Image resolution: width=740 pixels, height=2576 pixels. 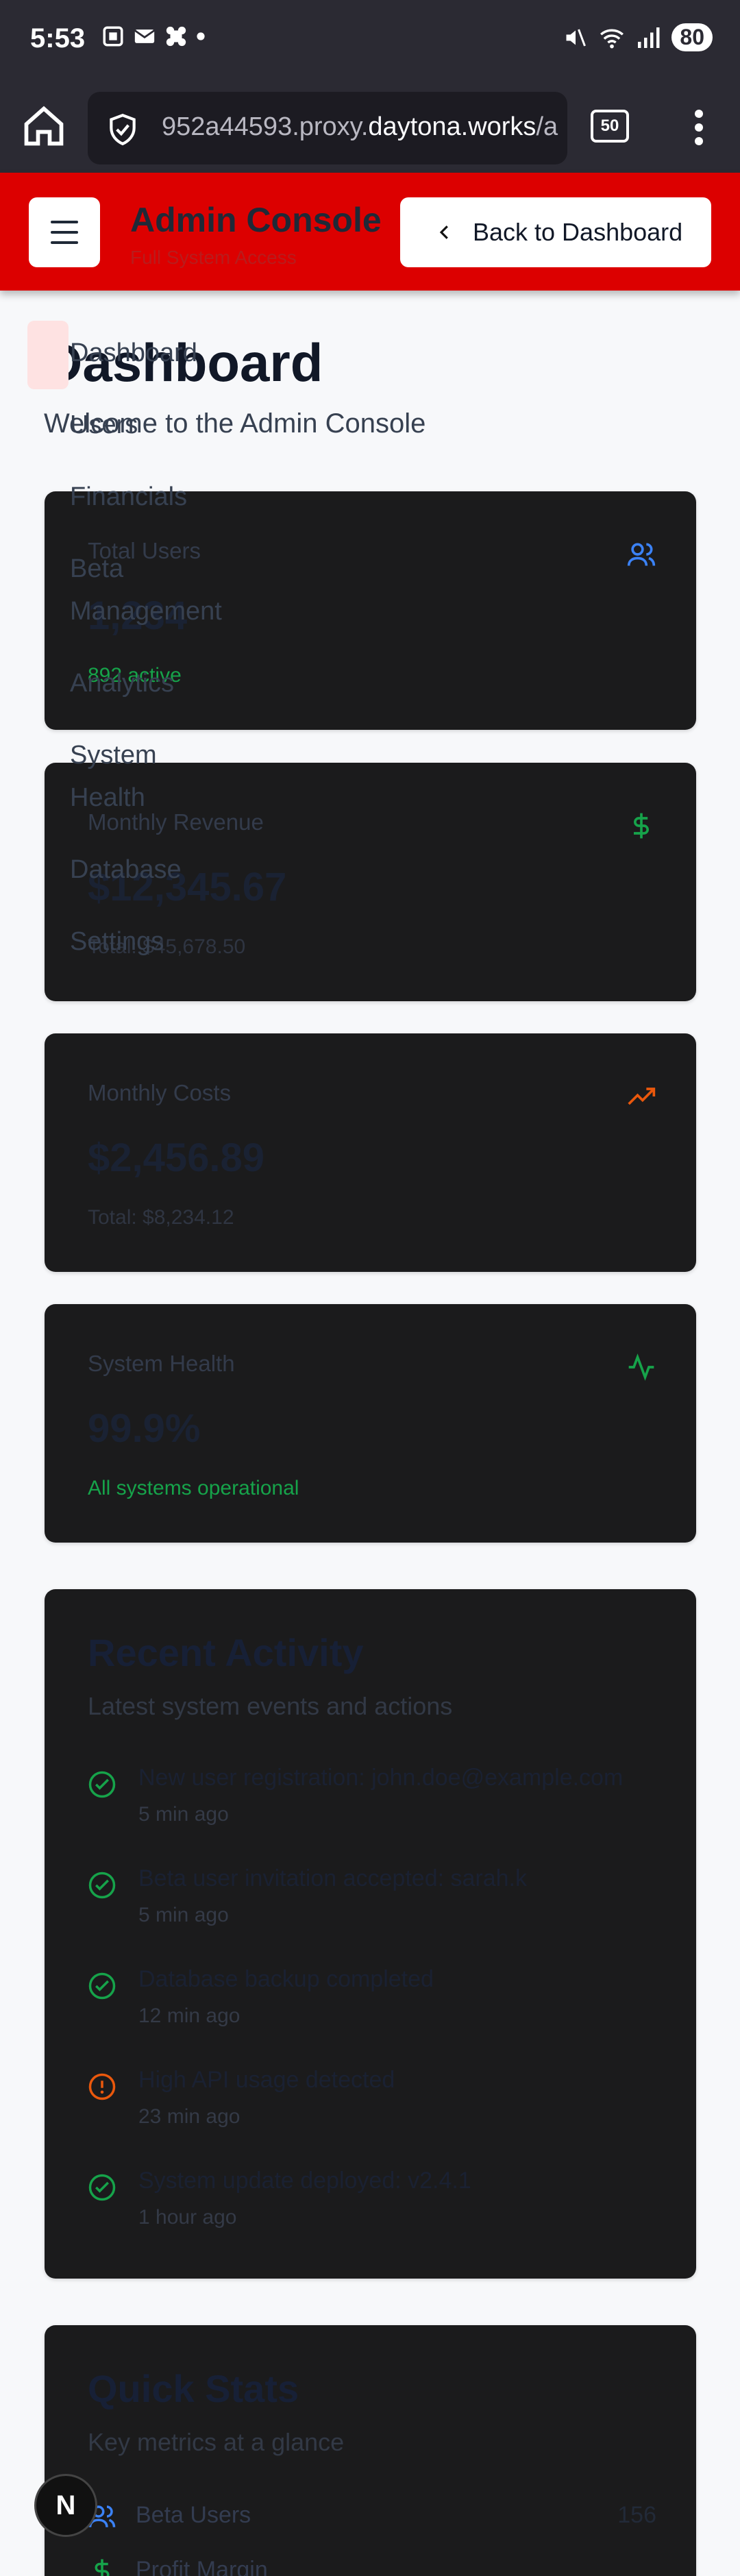 I want to click on activity-time: 12 min ago, so click(x=189, y=2016).